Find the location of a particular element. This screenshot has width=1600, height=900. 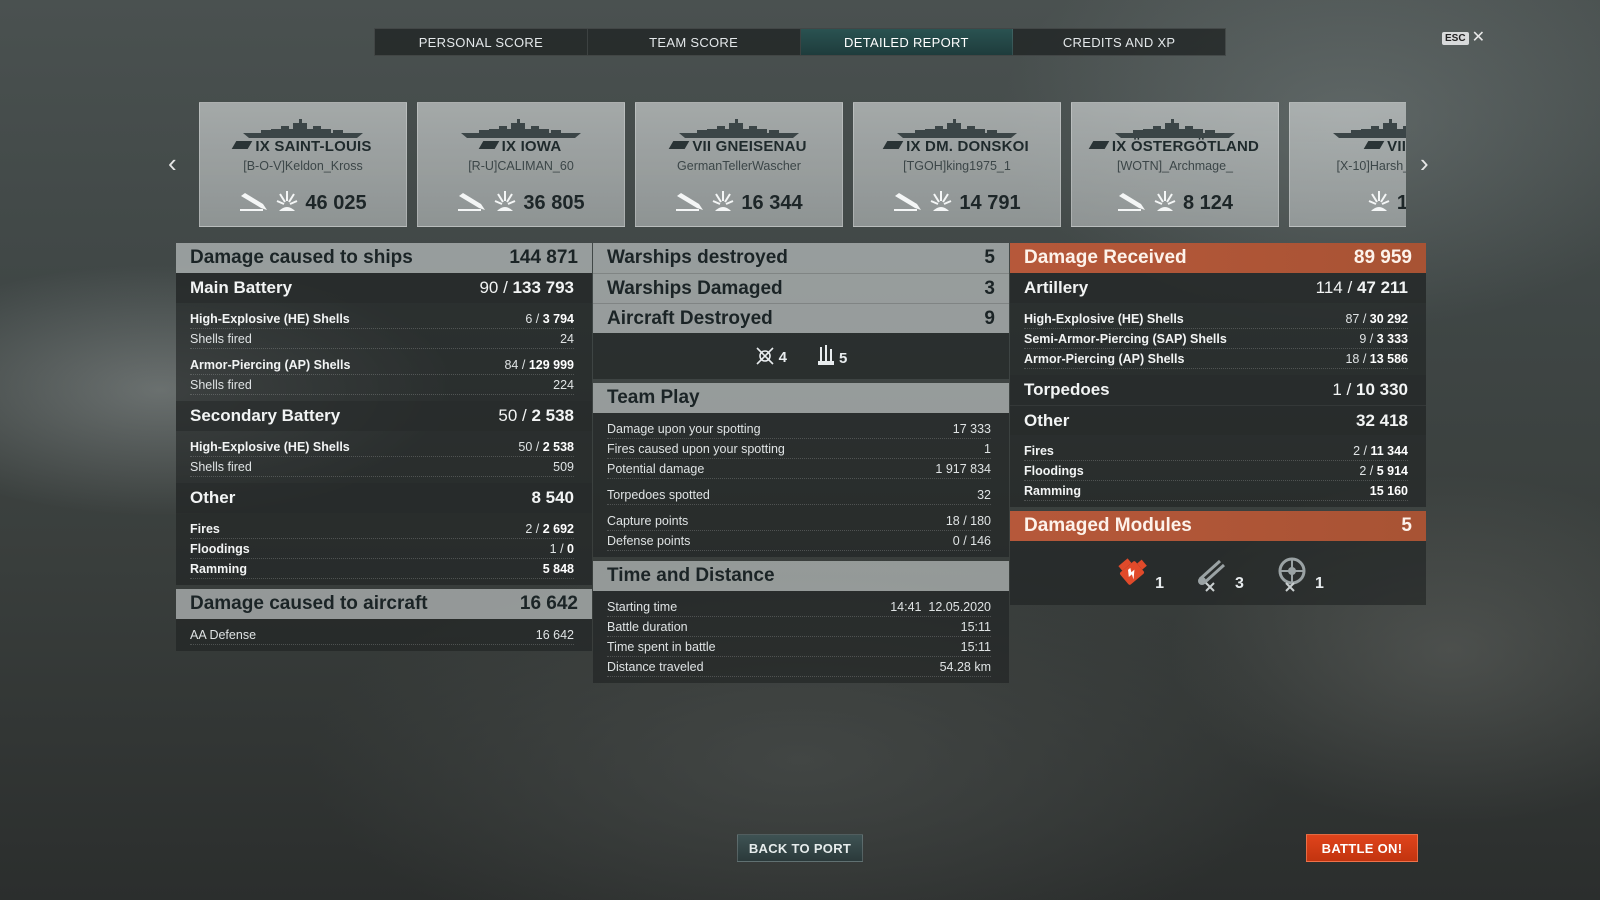

engine-module-stat: 1 is located at coordinates (1138, 573).